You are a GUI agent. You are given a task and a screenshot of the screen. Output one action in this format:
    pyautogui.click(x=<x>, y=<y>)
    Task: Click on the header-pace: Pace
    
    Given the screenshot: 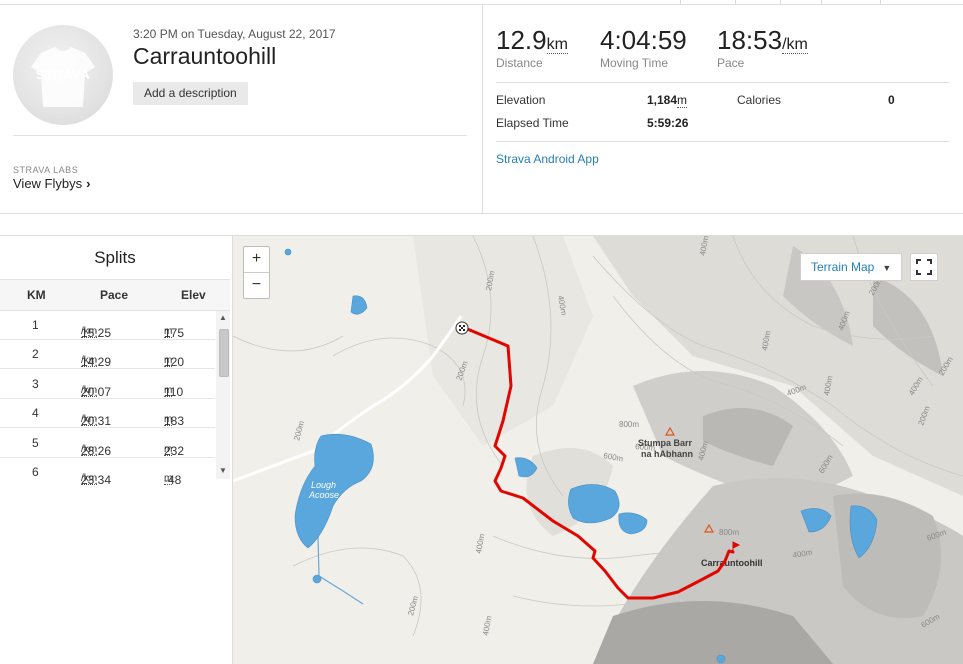 What is the action you would take?
    pyautogui.click(x=114, y=295)
    